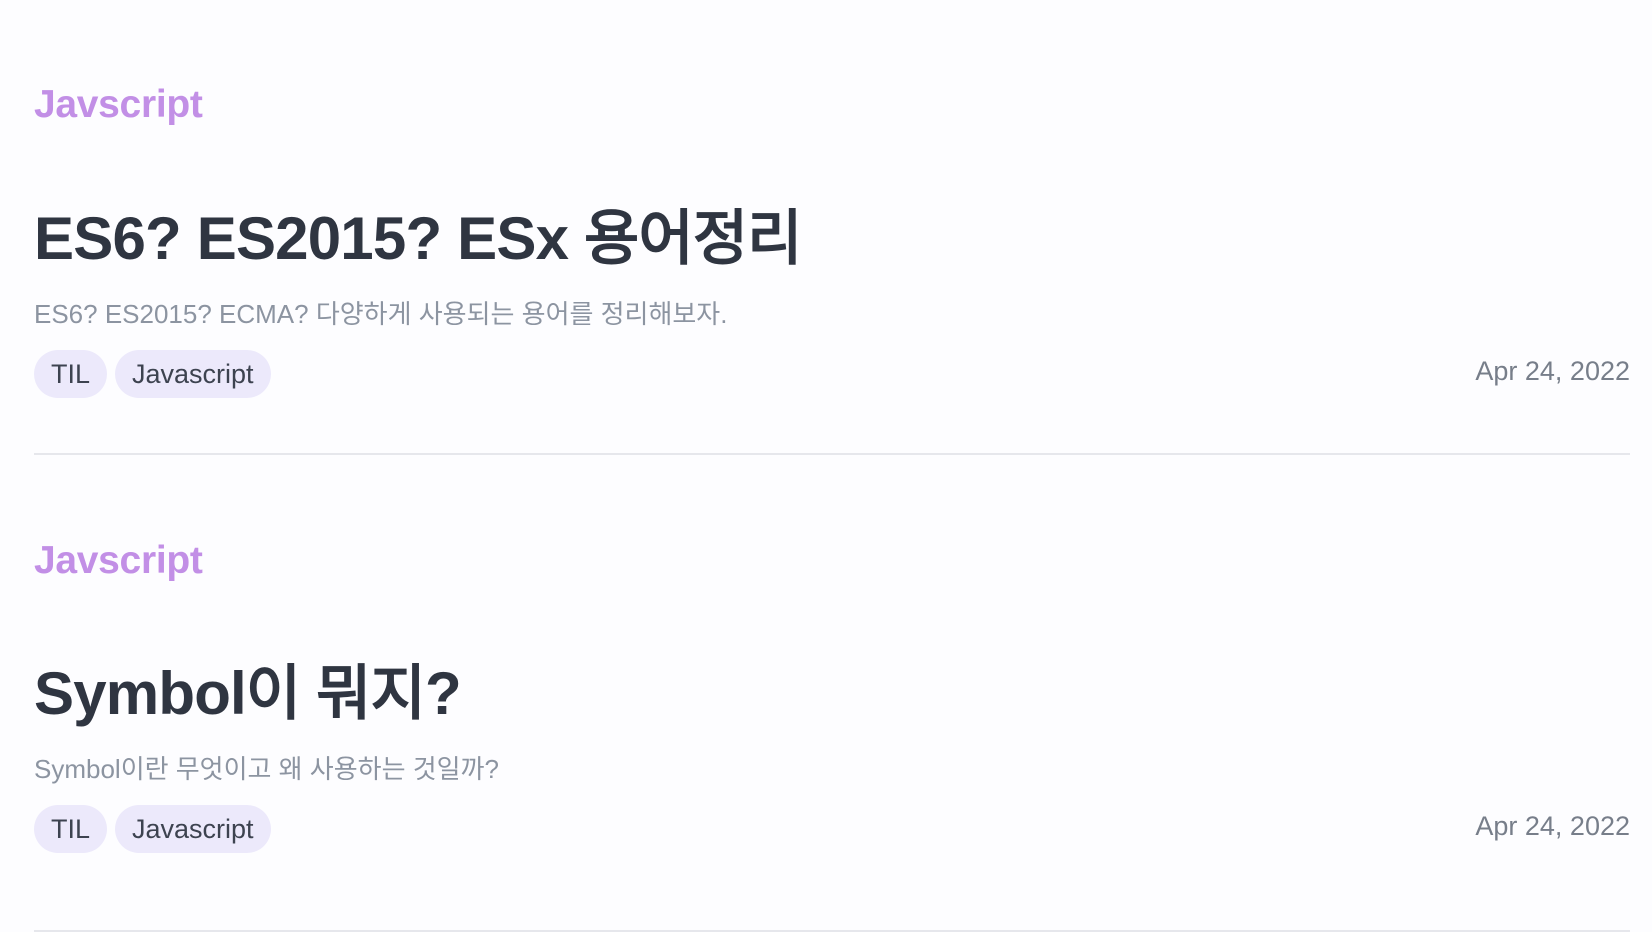 The height and width of the screenshot is (932, 1652). What do you see at coordinates (381, 314) in the screenshot?
I see `post-description: ES6? ES2015? ECMA? 다양하게 사용되는 용어를 정리해보자.` at bounding box center [381, 314].